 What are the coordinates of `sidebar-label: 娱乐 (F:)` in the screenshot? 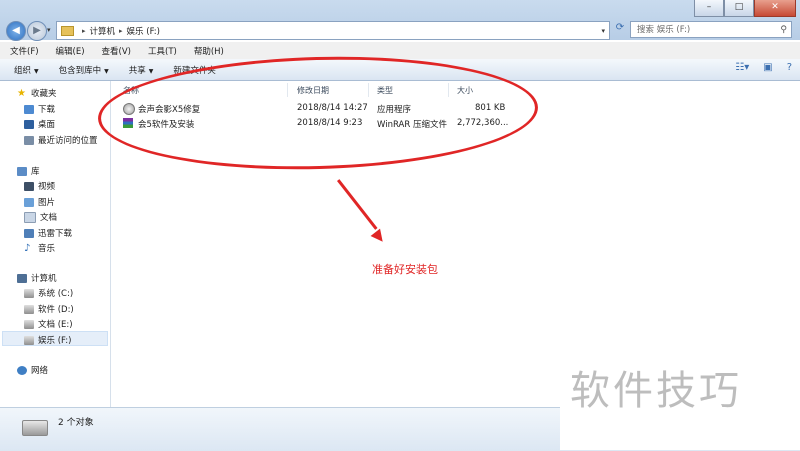 It's located at (55, 341).